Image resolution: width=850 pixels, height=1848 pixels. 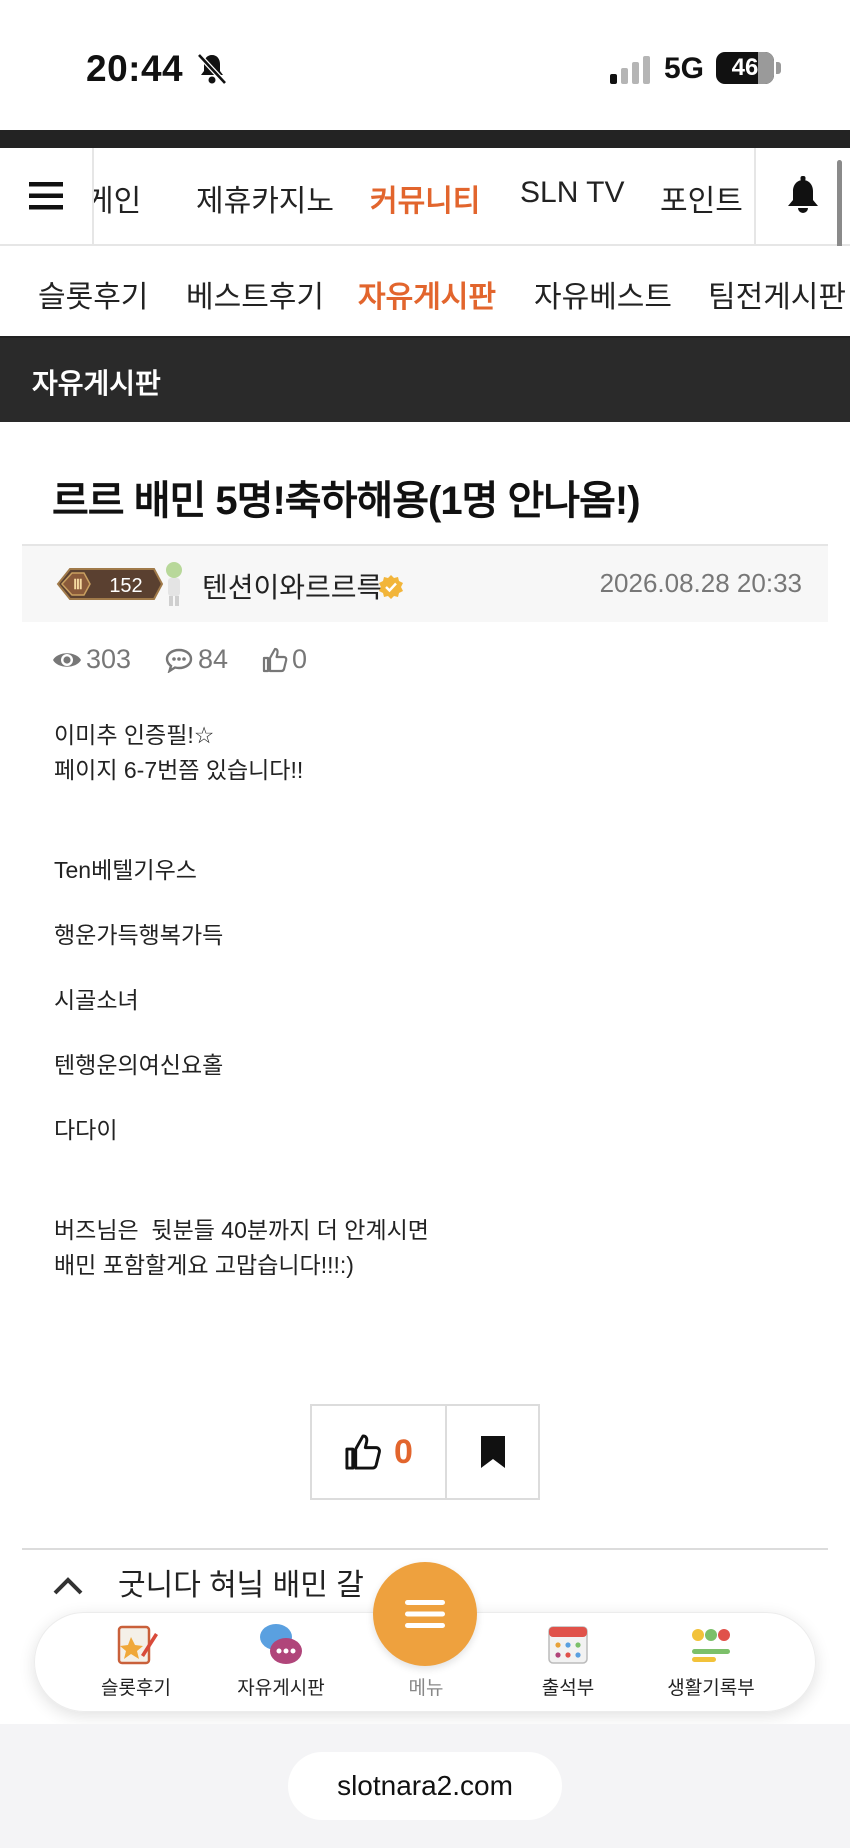 I want to click on comment-icon, so click(x=179, y=660).